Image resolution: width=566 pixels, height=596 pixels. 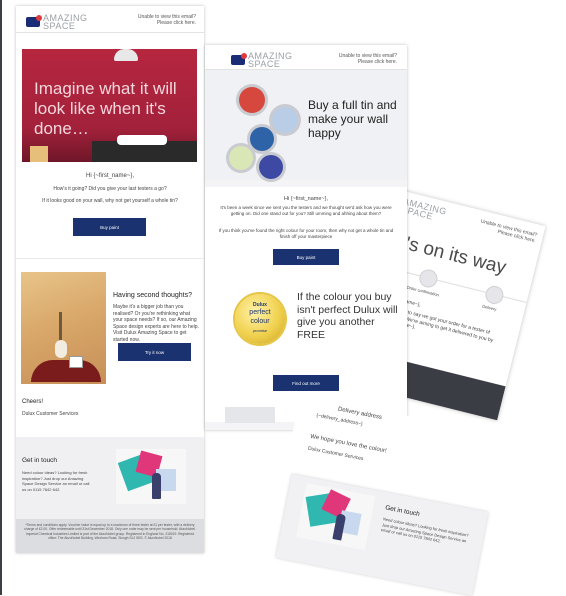 What do you see at coordinates (50, 414) in the screenshot?
I see `signature: Dulux Customer Services` at bounding box center [50, 414].